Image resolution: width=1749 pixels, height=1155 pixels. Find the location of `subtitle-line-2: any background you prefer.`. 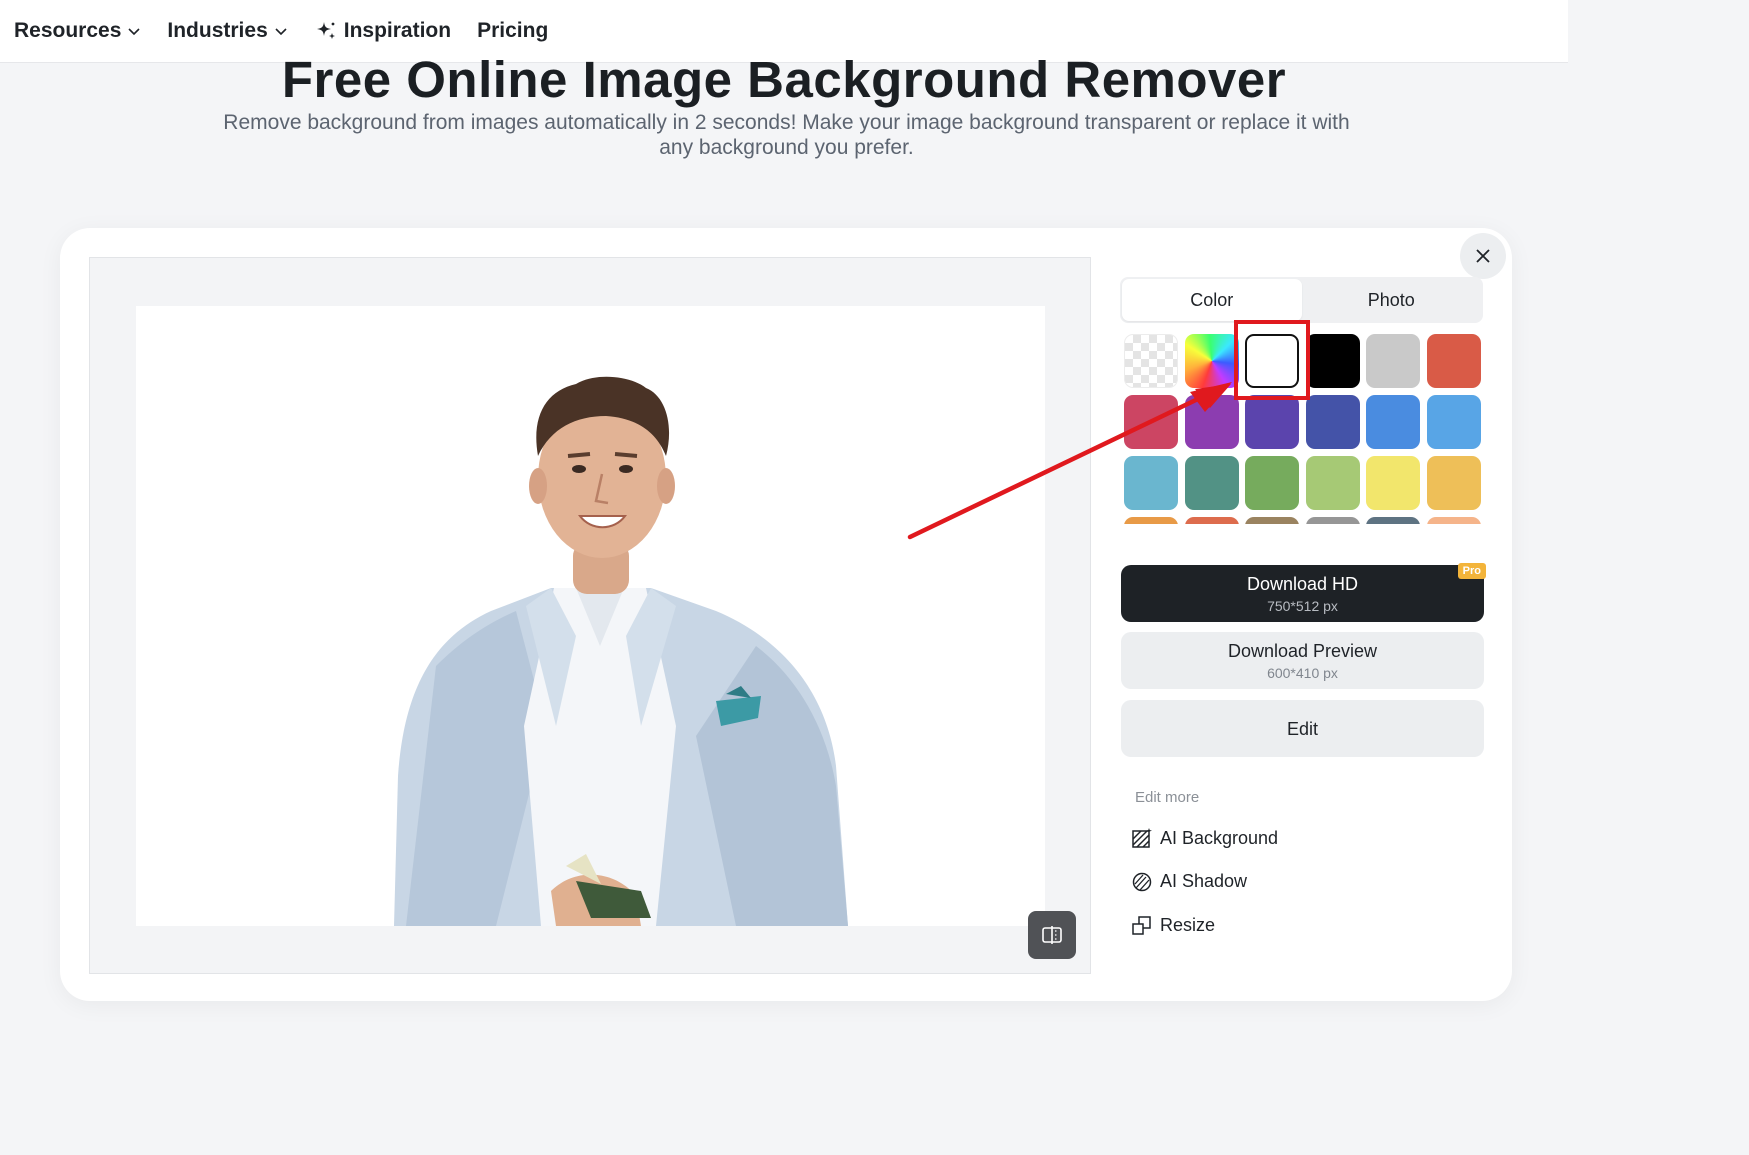

subtitle-line-2: any background you prefer. is located at coordinates (786, 147).